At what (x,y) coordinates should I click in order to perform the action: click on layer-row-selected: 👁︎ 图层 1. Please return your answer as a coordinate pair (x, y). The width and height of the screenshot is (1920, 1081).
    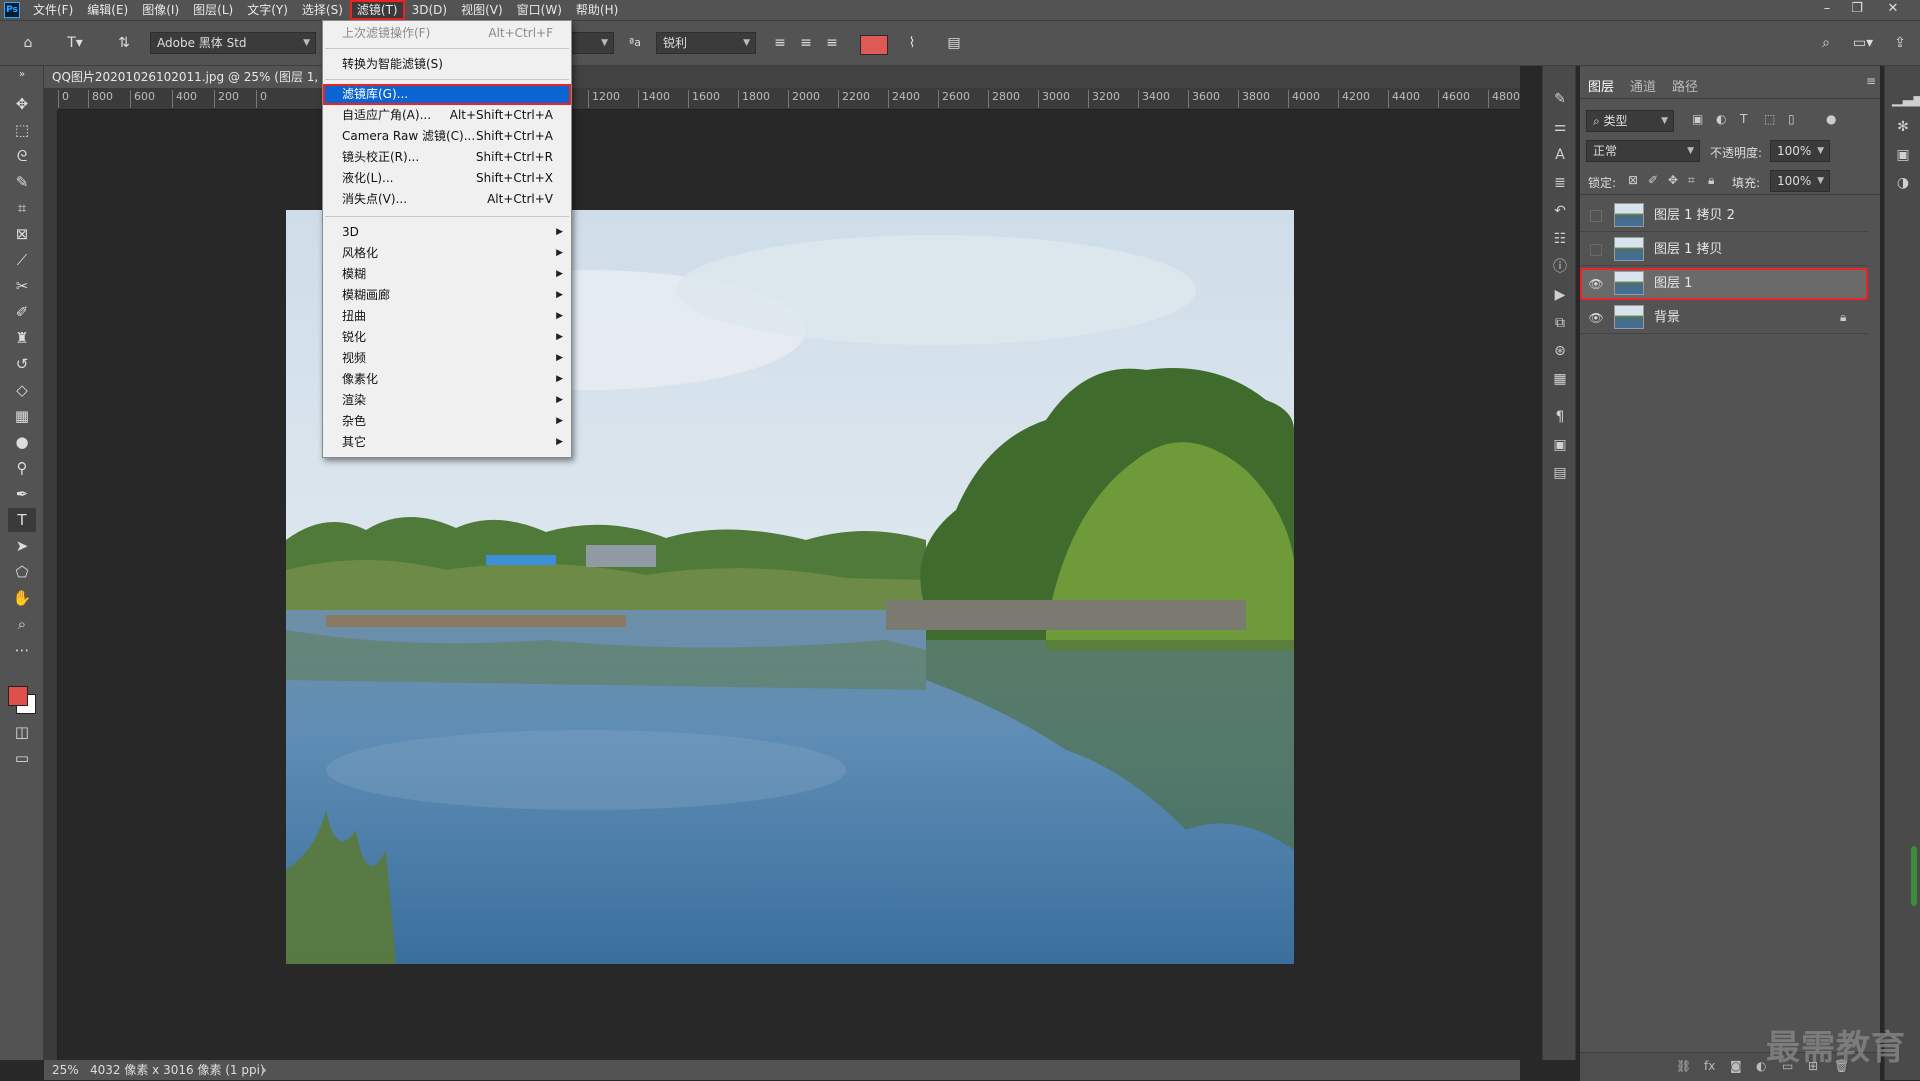
    Looking at the image, I should click on (1724, 284).